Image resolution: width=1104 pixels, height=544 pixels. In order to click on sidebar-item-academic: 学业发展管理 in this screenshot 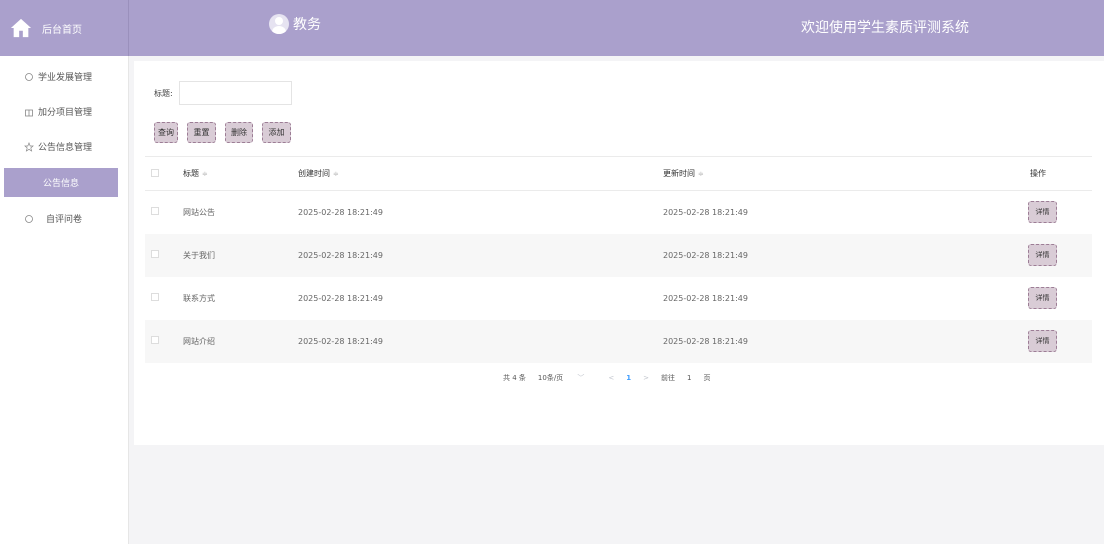, I will do `click(64, 76)`.